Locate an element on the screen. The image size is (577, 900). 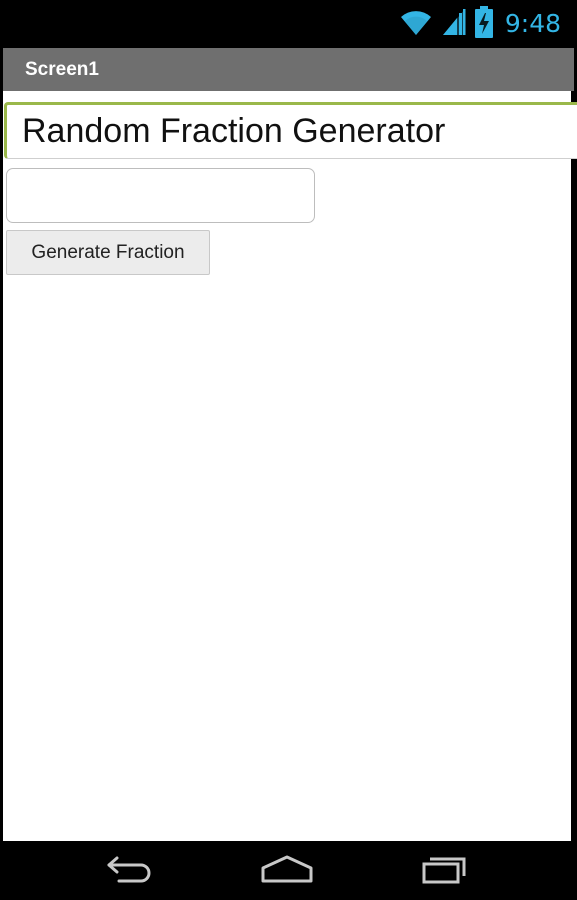
recent-apps-button is located at coordinates (445, 871).